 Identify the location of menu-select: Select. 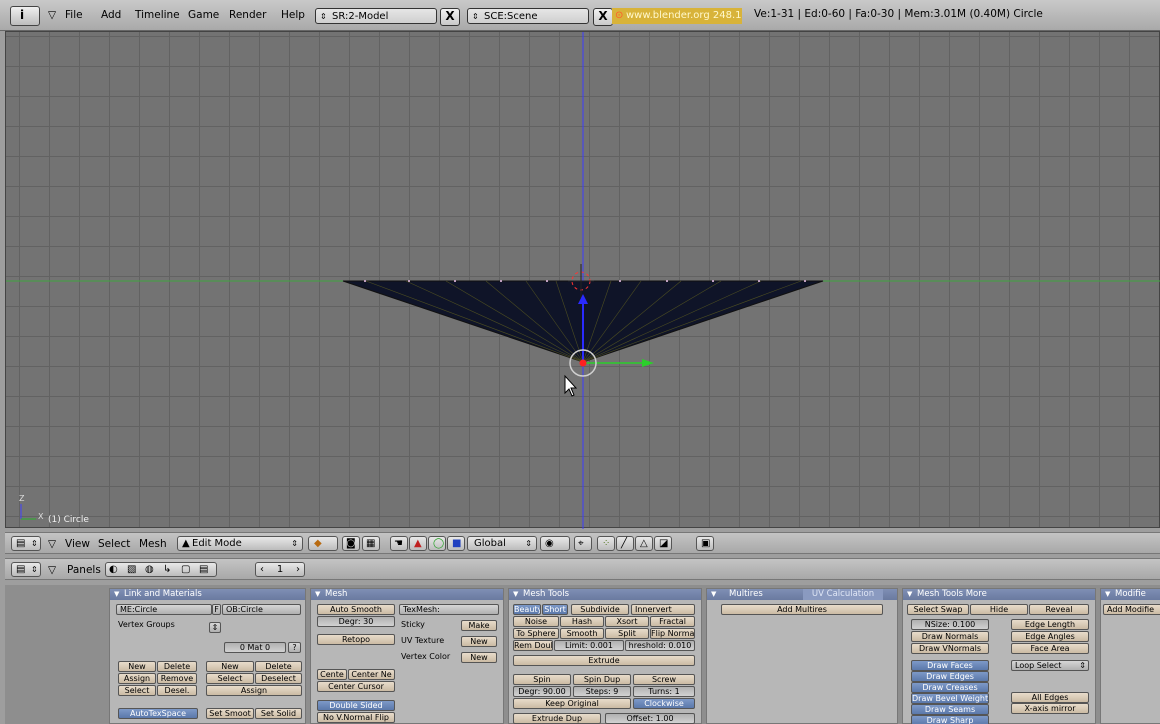
(114, 544).